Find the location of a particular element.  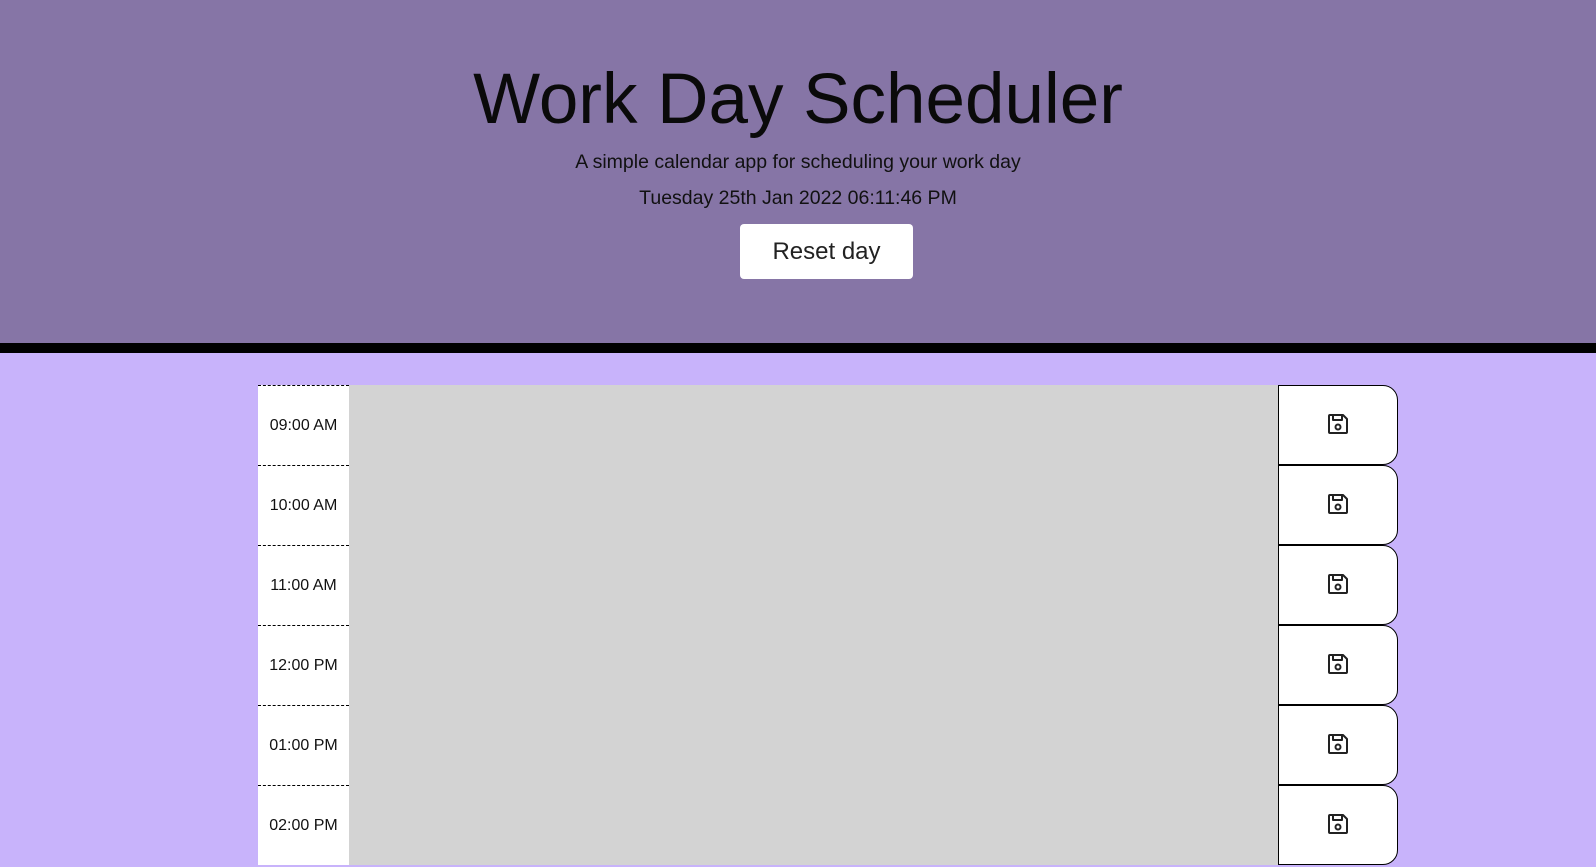

reset-day-button: Reset day is located at coordinates (826, 251).